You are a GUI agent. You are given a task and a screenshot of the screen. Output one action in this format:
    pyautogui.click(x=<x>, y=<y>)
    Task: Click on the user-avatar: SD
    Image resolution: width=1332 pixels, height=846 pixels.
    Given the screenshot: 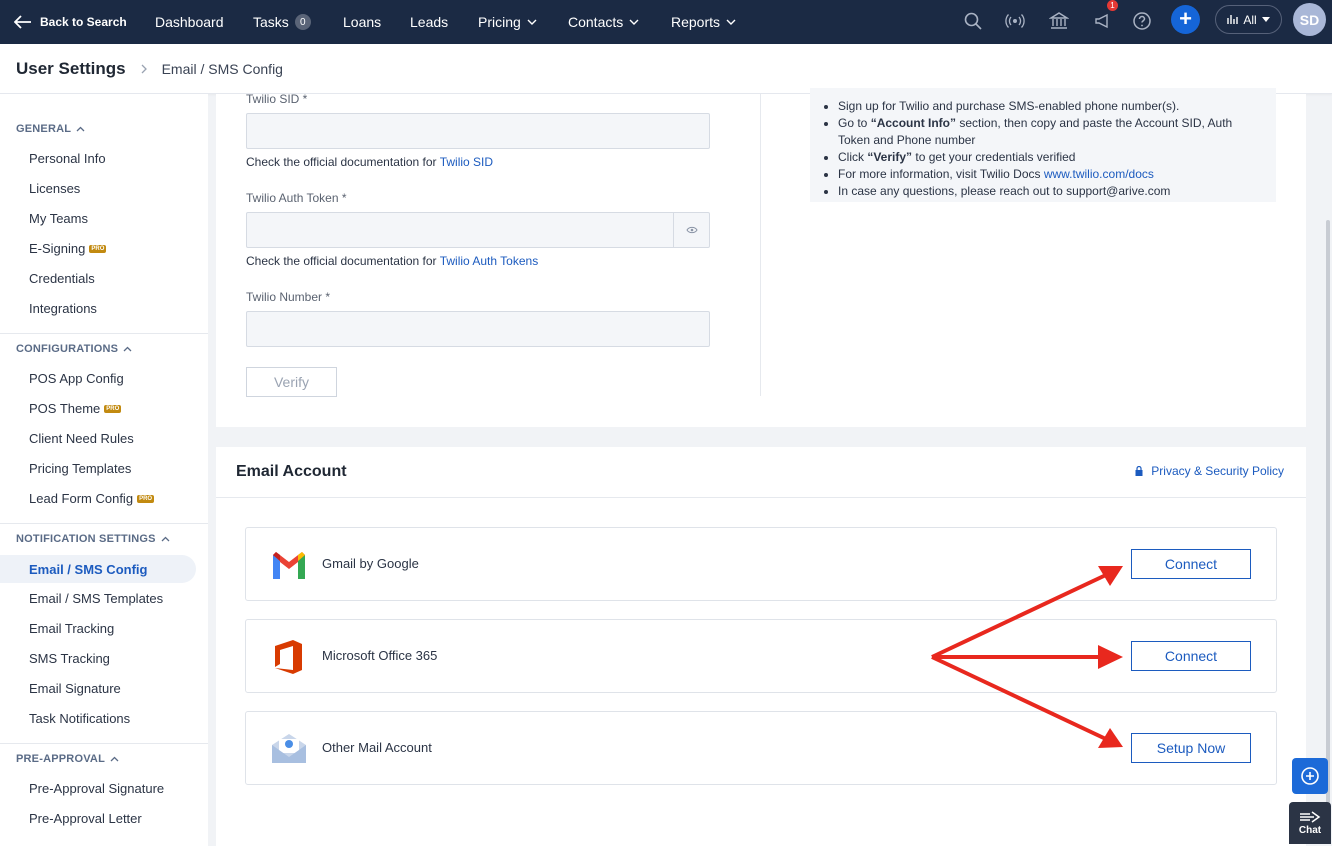 What is the action you would take?
    pyautogui.click(x=1309, y=19)
    